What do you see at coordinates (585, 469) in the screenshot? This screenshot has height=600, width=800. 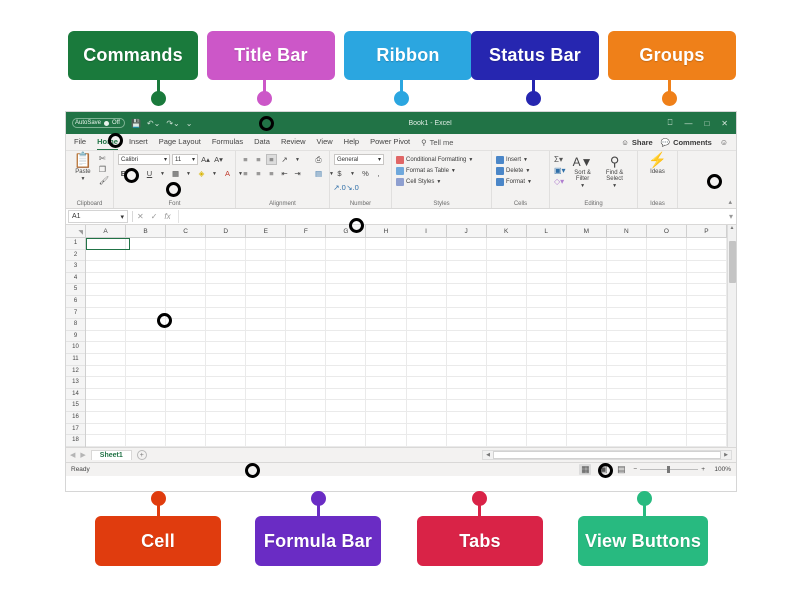 I see `normal-view-icon: ▦` at bounding box center [585, 469].